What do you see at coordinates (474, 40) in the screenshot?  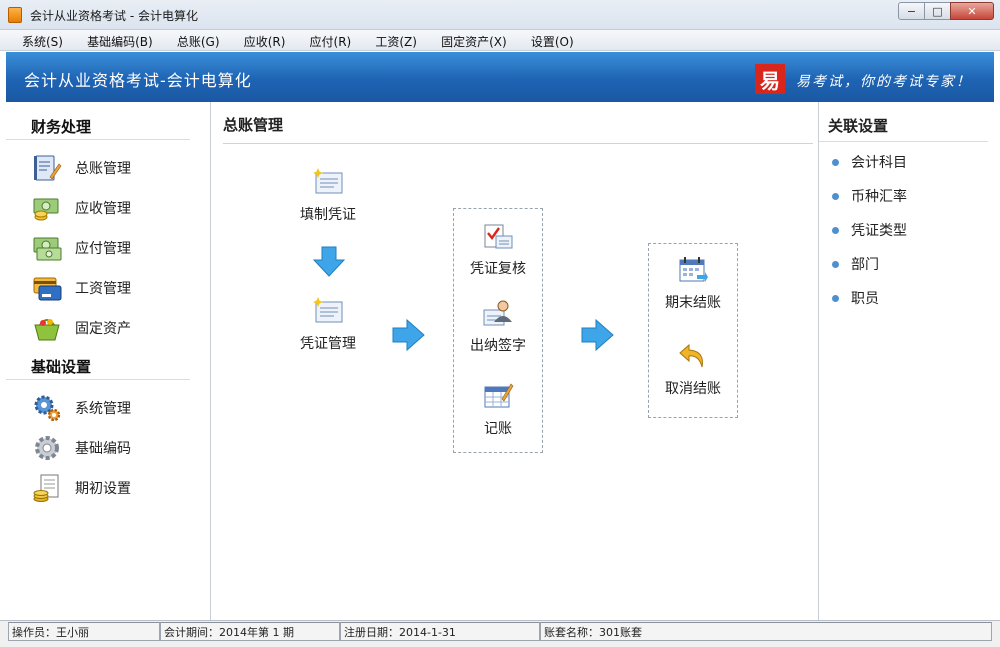 I see `menu-fixed-assets: 固定资产(X)` at bounding box center [474, 40].